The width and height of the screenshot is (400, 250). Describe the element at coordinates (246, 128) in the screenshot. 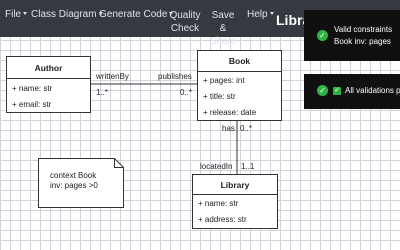

I see `multiplicity-has: 0..*` at that location.